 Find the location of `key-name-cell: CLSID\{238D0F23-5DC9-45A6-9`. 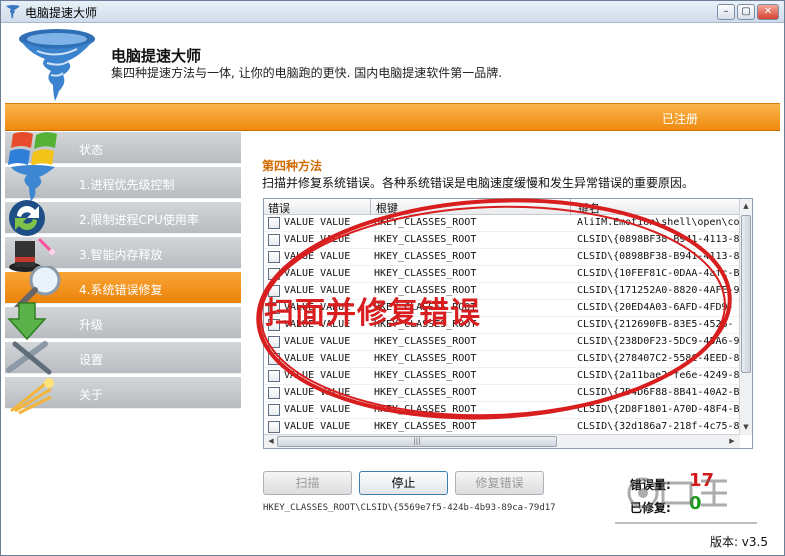

key-name-cell: CLSID\{238D0F23-5DC9-45A6-9 is located at coordinates (658, 341).